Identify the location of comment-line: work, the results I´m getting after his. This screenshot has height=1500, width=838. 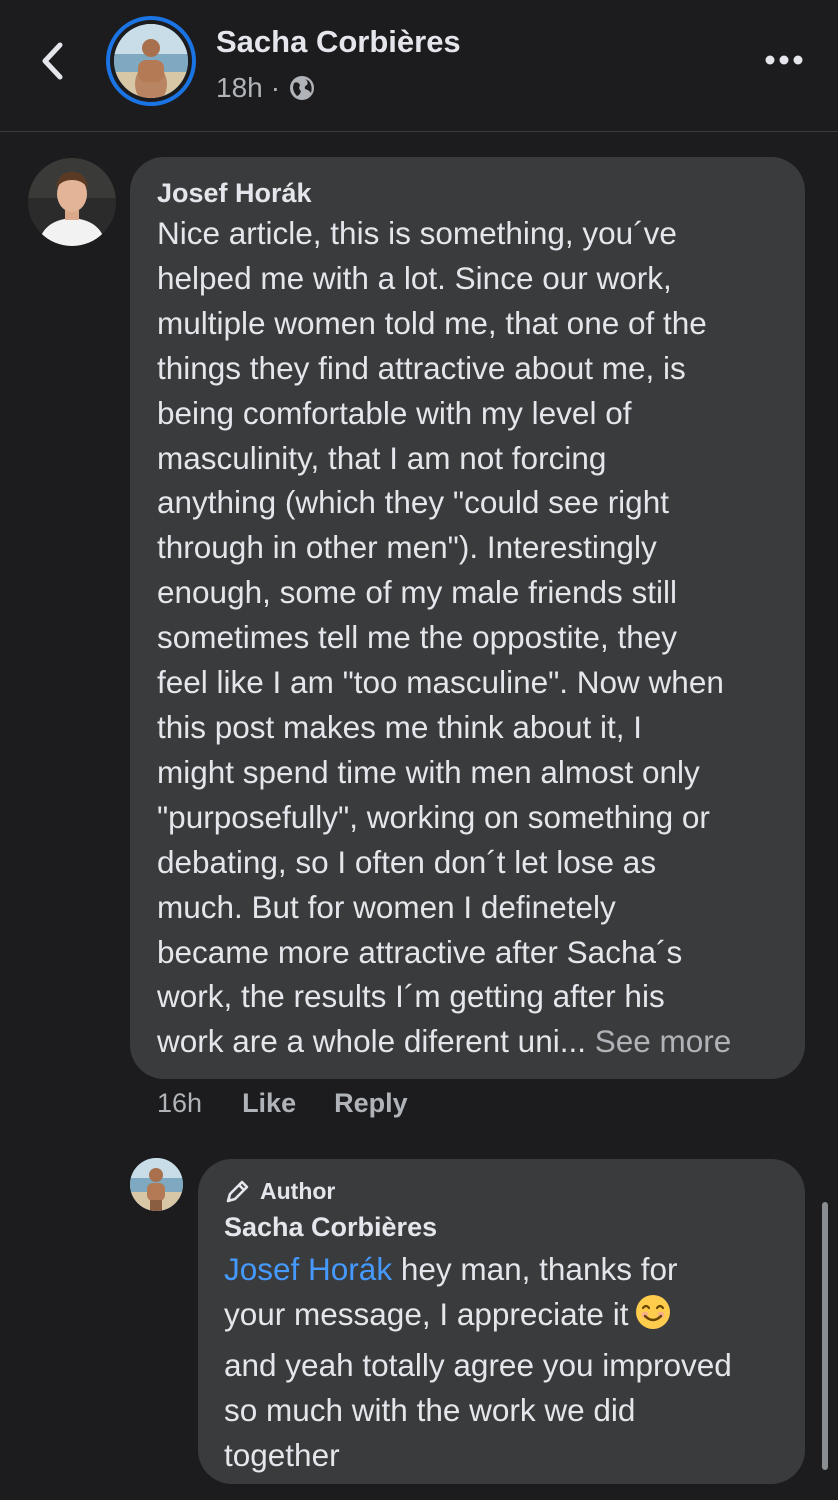
(411, 996).